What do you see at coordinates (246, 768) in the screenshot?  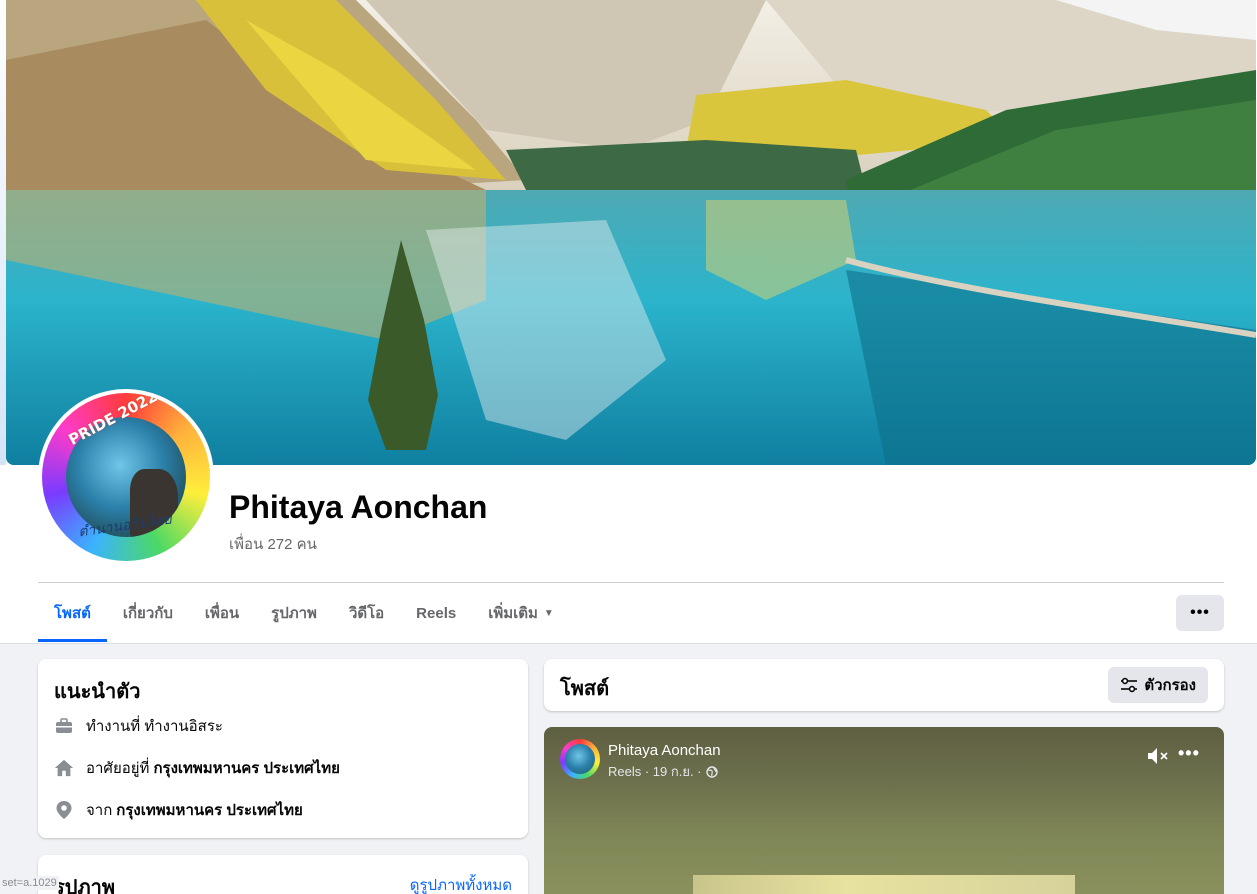 I see `intro-lives-link: กรุงเทพมหานคร ประเทศไทย` at bounding box center [246, 768].